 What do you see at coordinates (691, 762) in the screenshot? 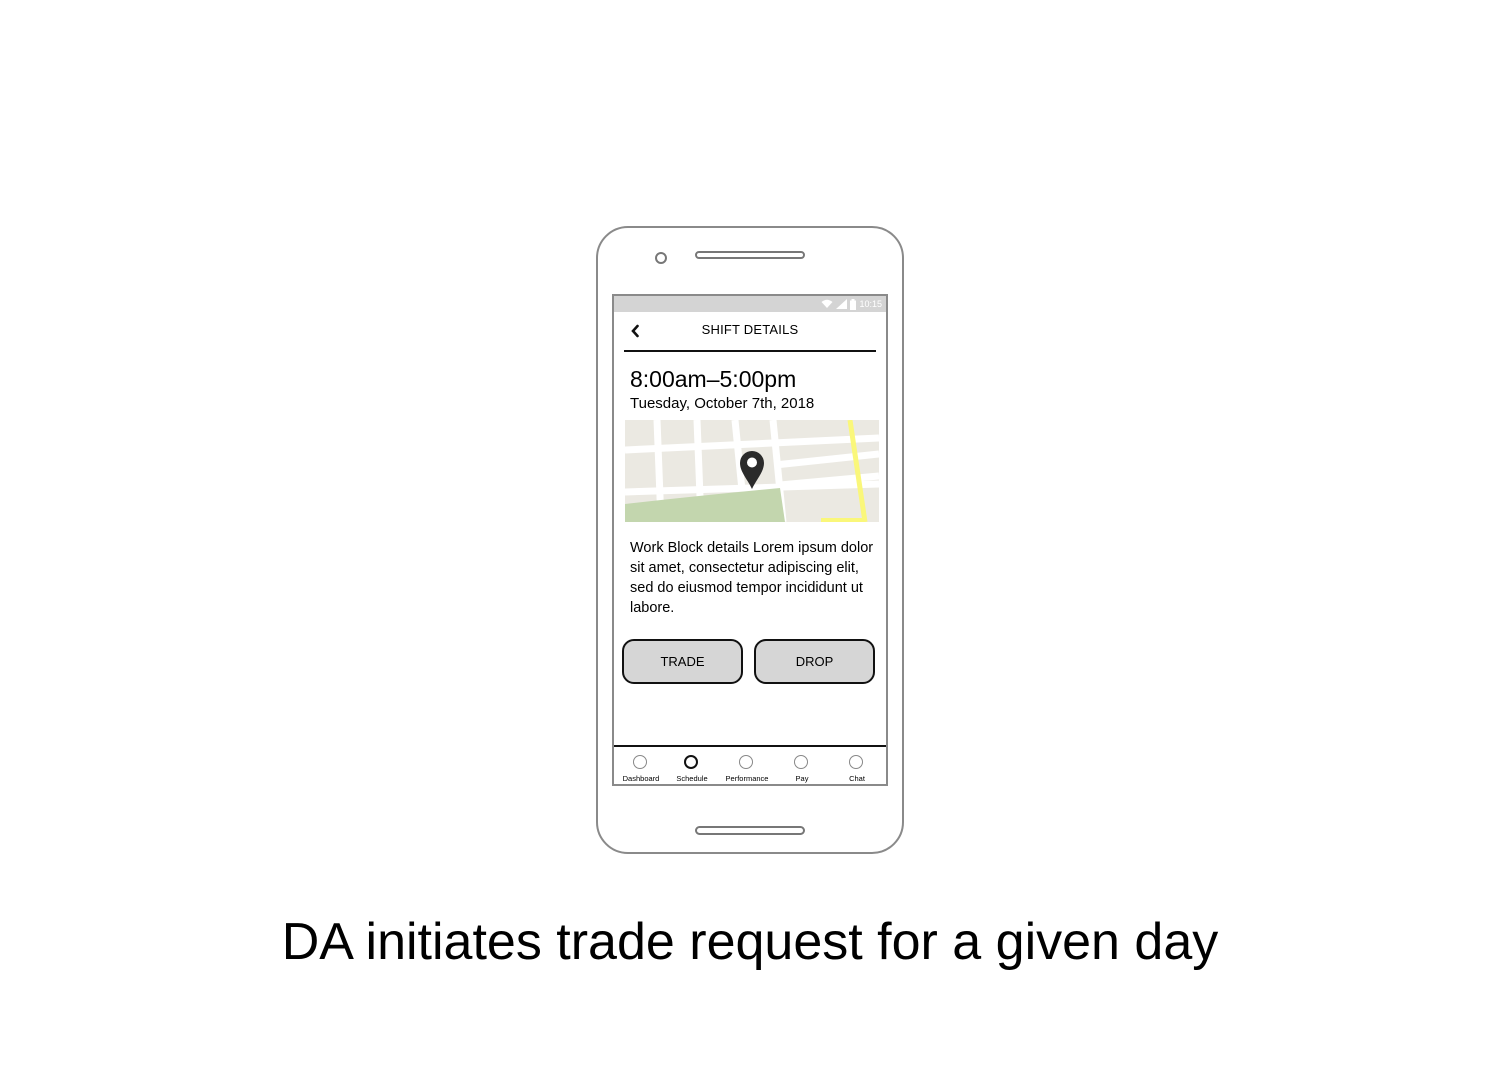
I see `schedule-icon` at bounding box center [691, 762].